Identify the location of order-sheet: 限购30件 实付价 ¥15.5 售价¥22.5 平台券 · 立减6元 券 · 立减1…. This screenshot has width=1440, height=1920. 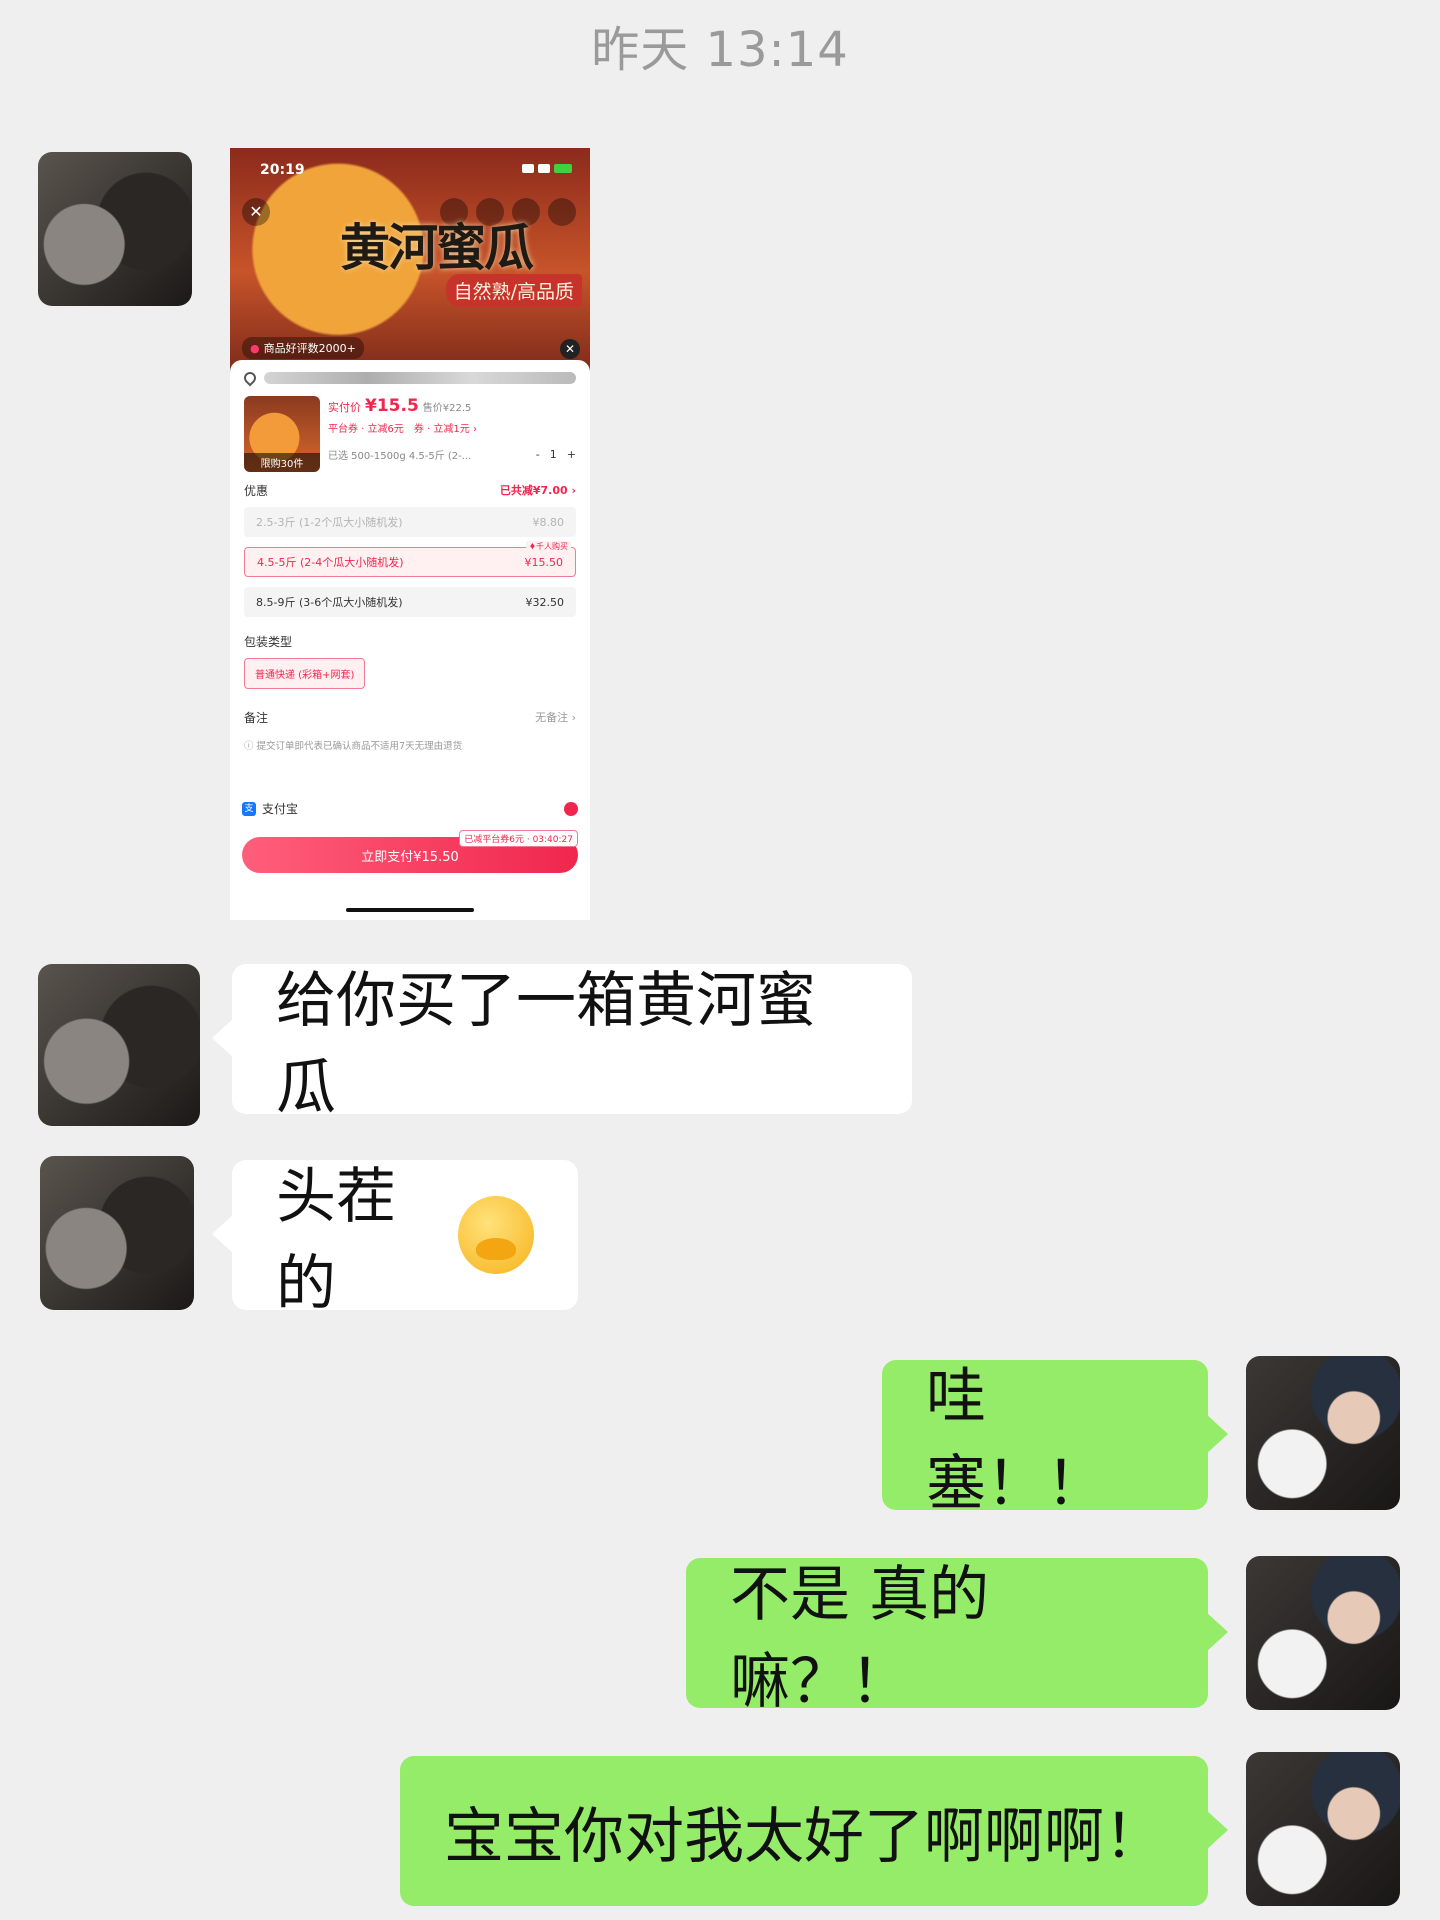
(410, 562).